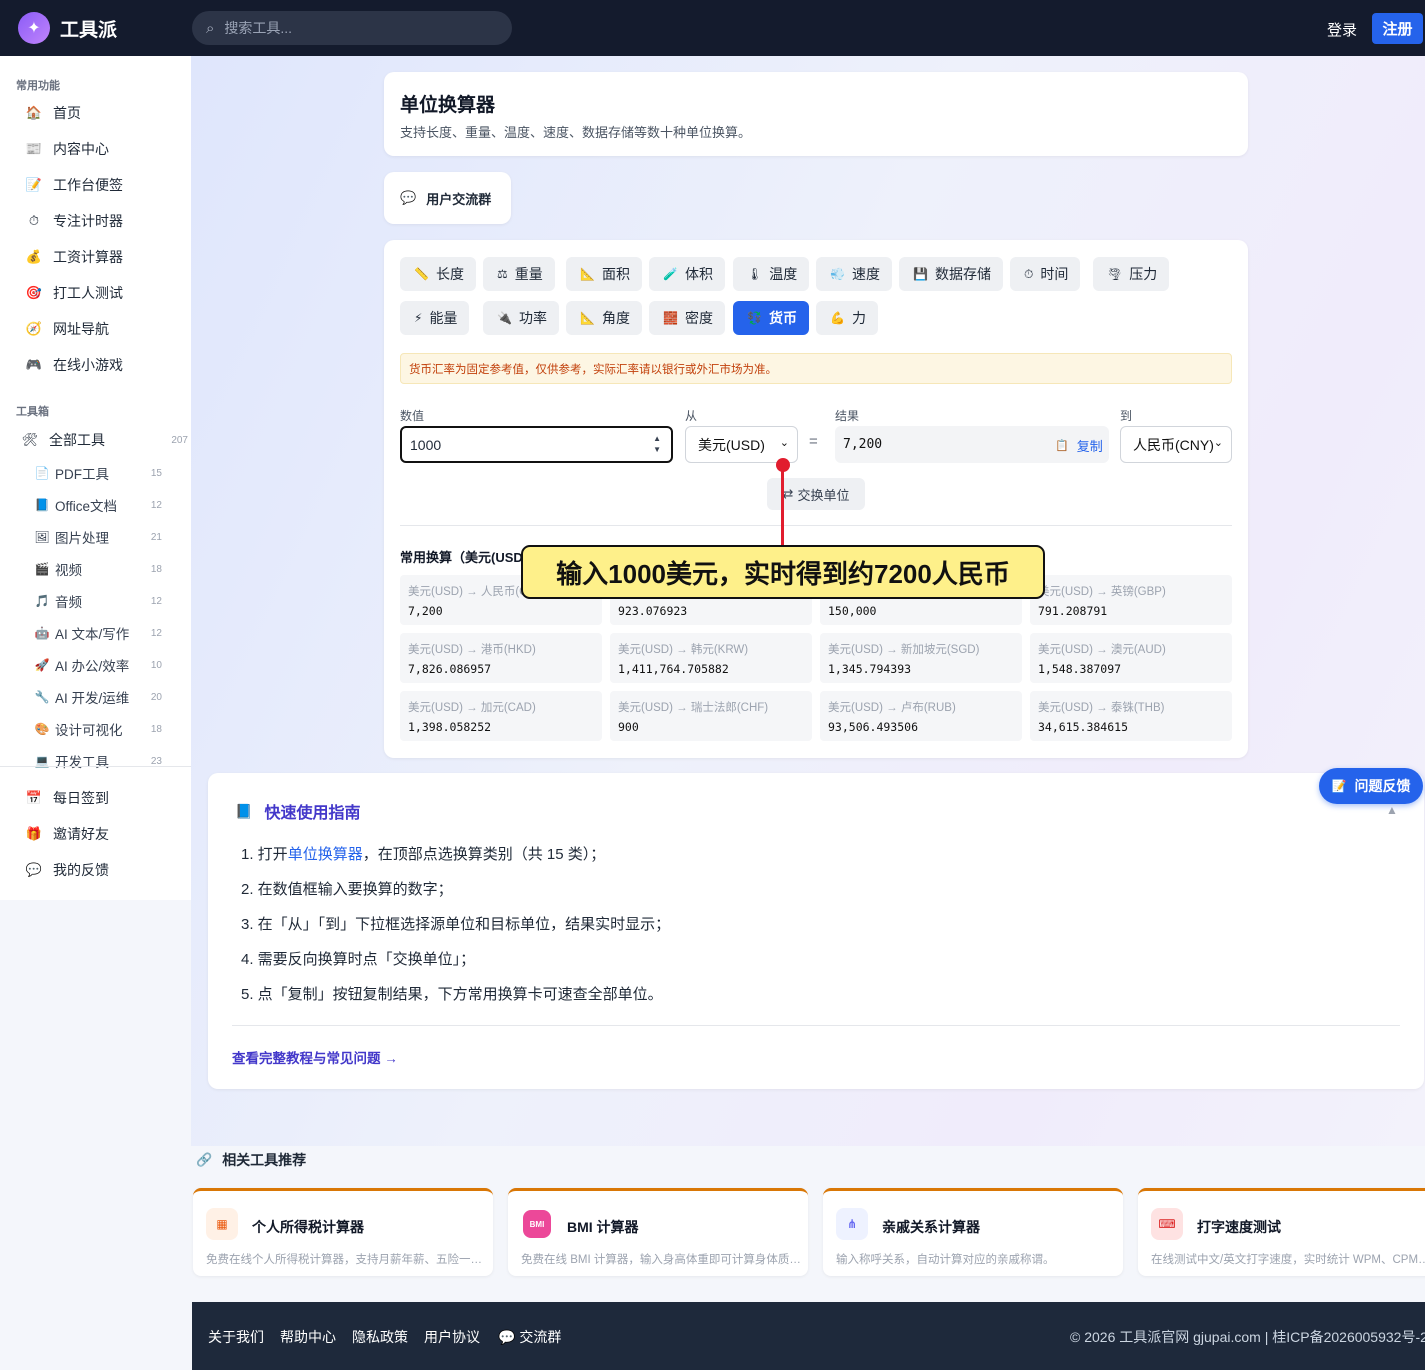 The image size is (1425, 1370). I want to click on conversion-pair: 美元(USD) → 英镑(GBP), so click(1102, 592).